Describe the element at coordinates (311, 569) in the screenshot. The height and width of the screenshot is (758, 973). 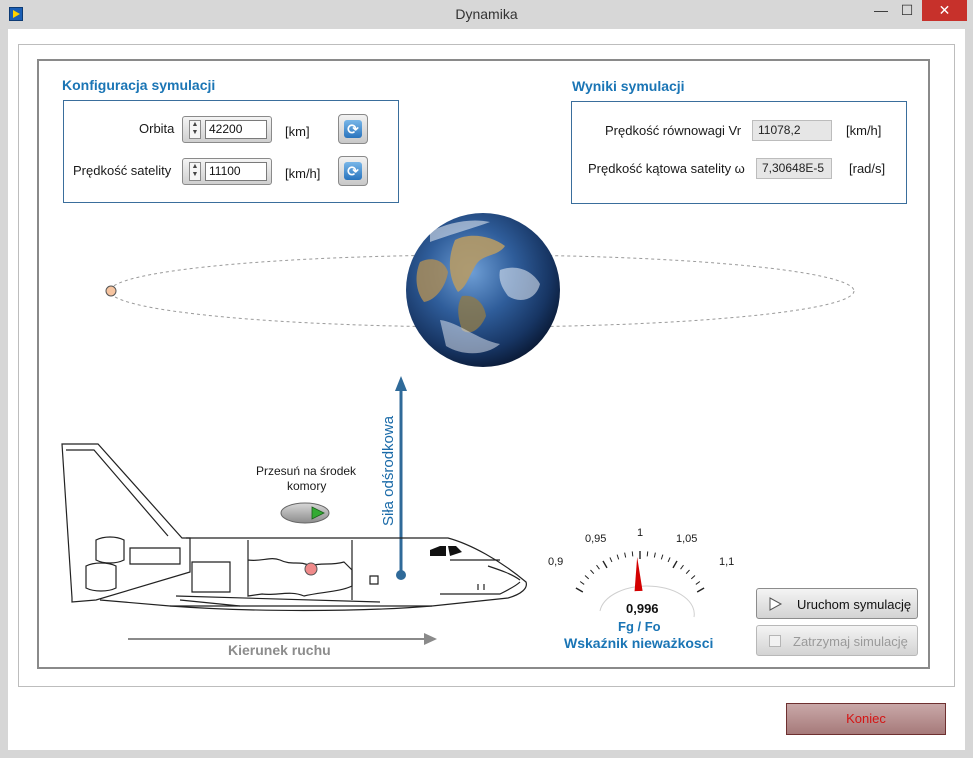
I see `chamber-center-marker` at that location.